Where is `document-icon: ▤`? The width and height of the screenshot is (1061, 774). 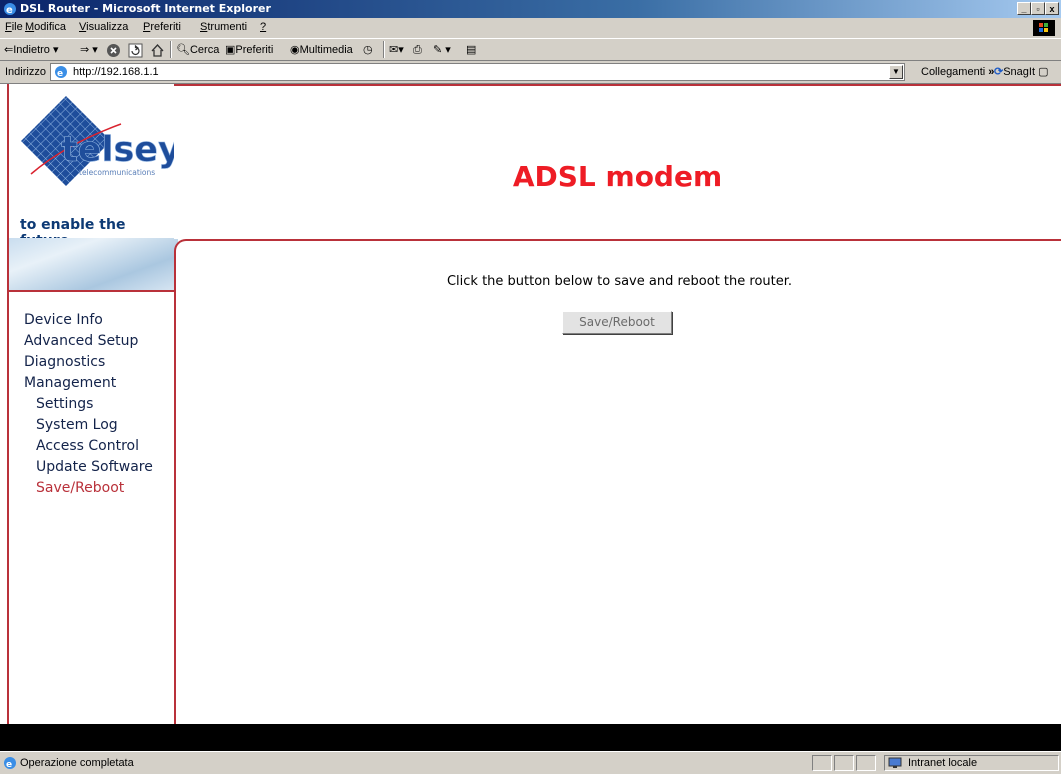 document-icon: ▤ is located at coordinates (471, 50).